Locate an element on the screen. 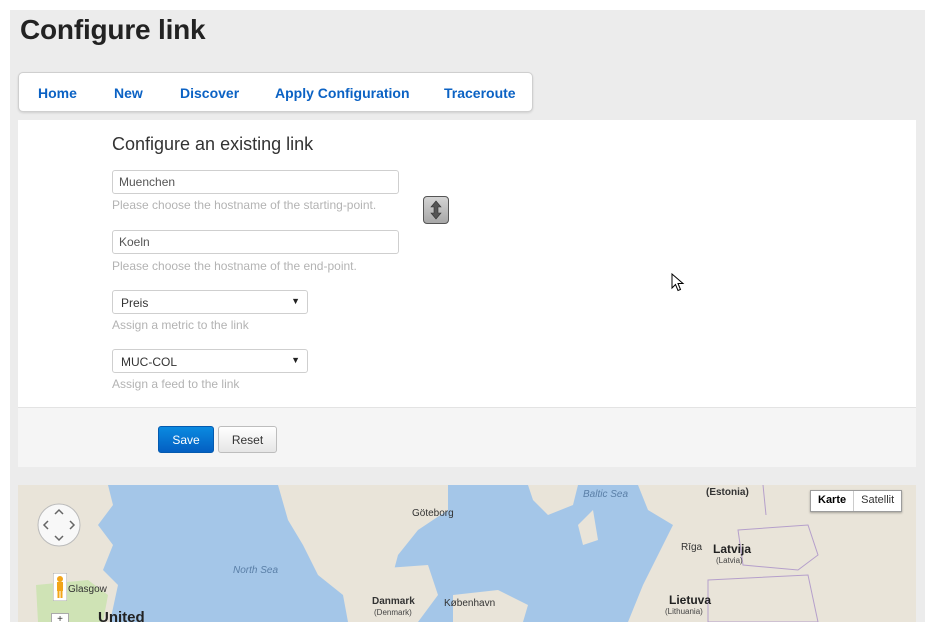  map-label-denmark: (Denmark) is located at coordinates (393, 612).